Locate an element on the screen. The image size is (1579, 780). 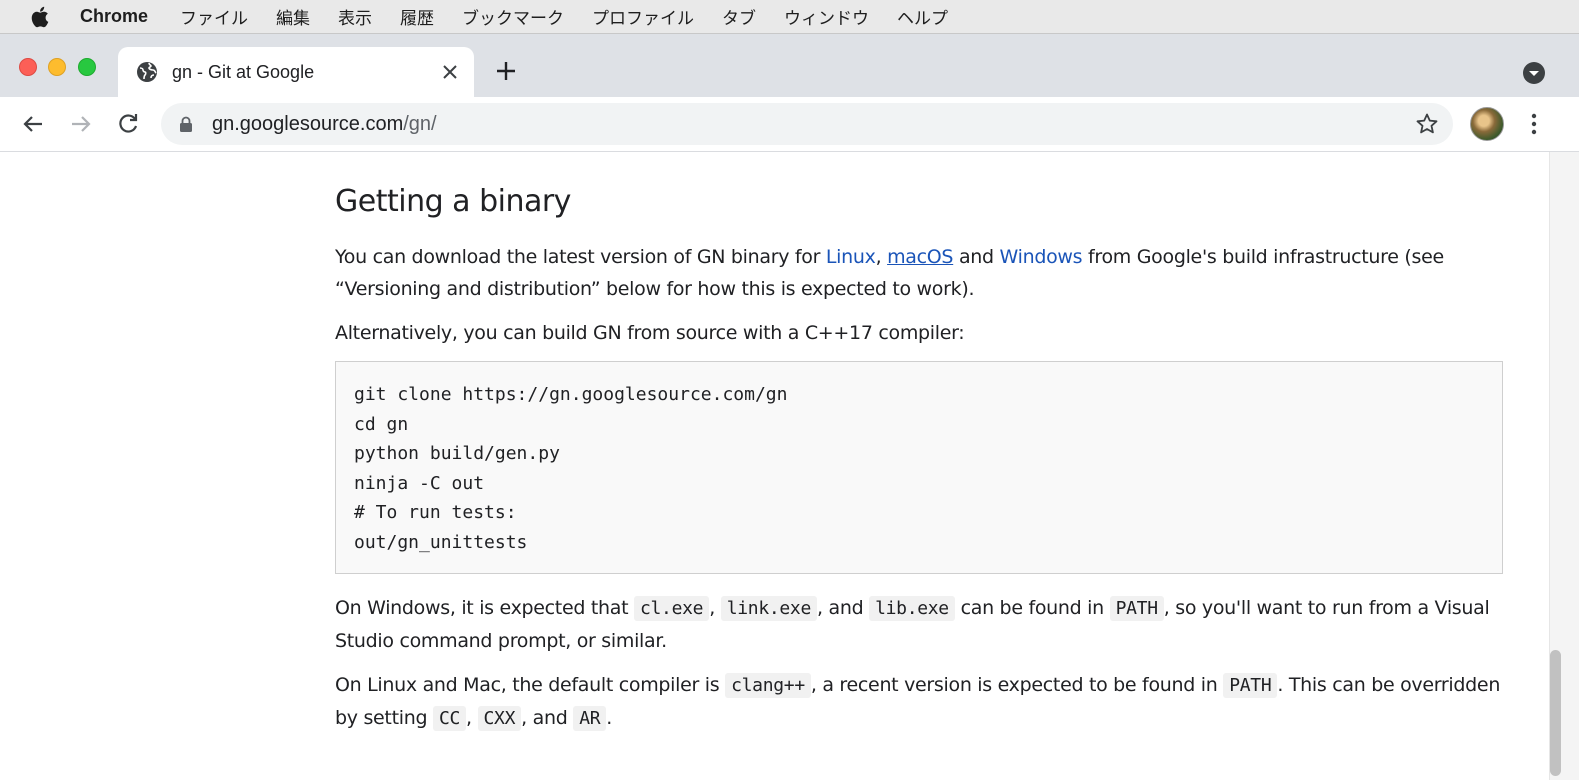
new-tab-icon is located at coordinates (506, 71).